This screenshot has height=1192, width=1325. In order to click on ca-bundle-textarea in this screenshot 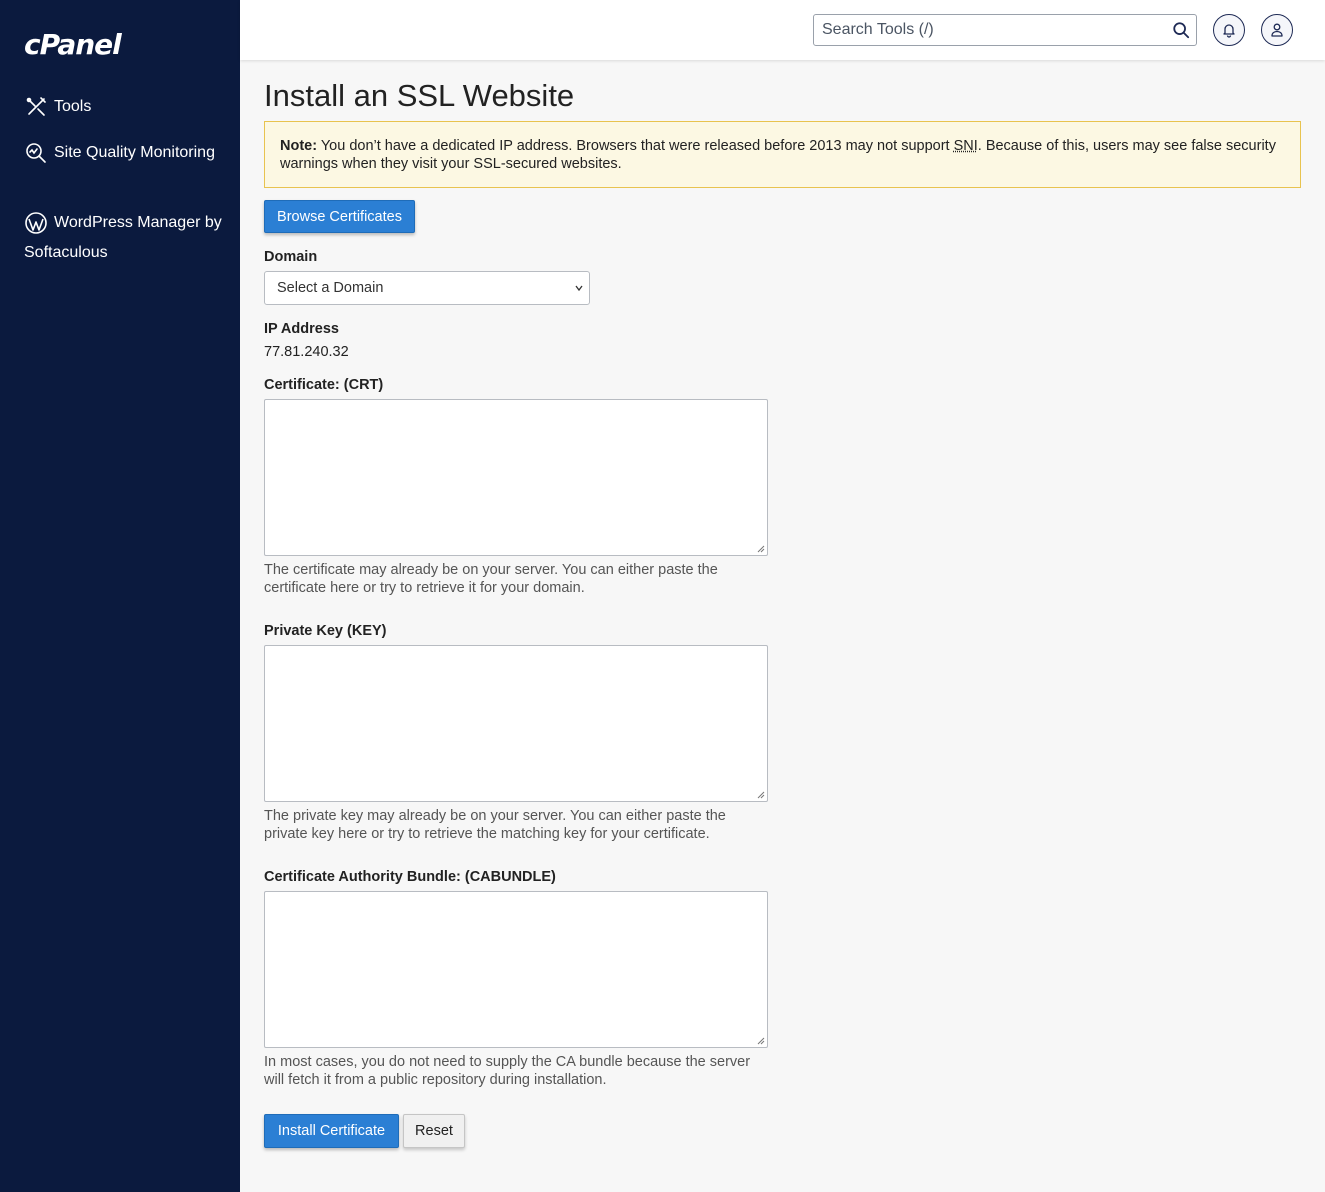, I will do `click(516, 969)`.